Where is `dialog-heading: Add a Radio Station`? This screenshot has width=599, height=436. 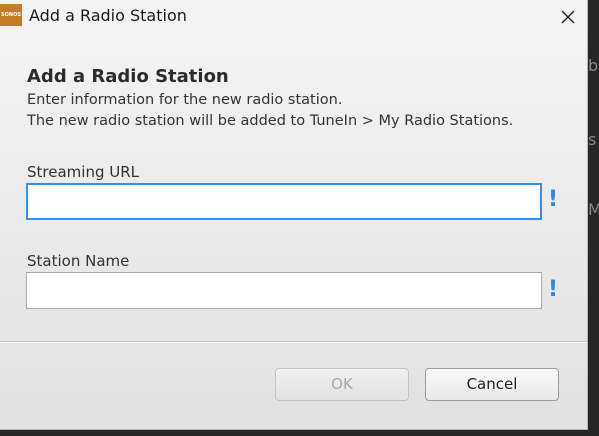 dialog-heading: Add a Radio Station is located at coordinates (128, 76).